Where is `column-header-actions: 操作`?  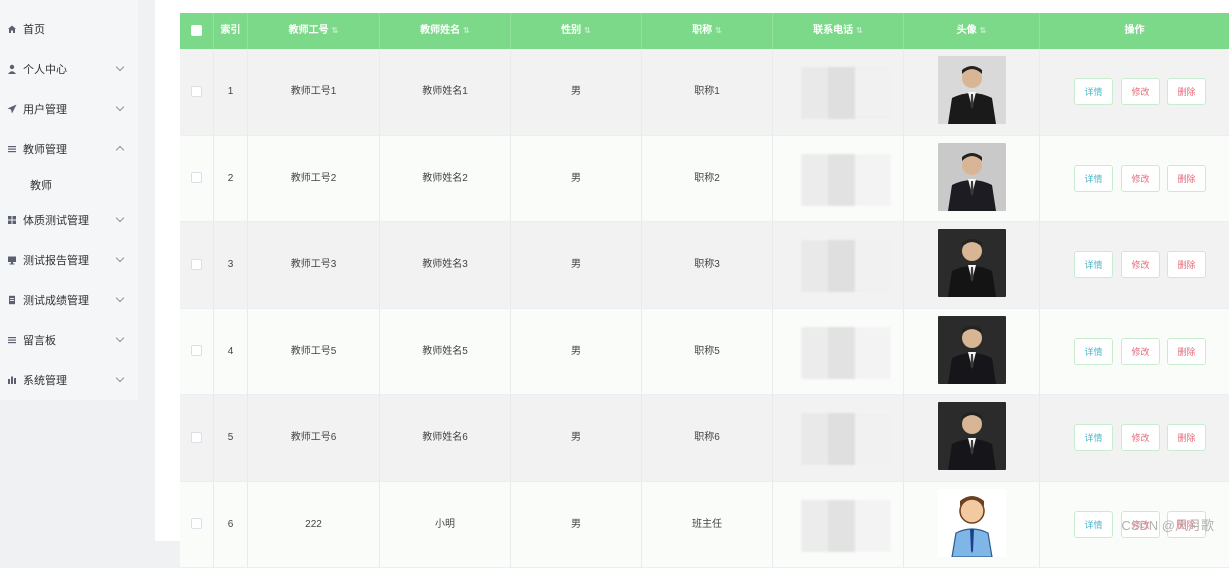
column-header-actions: 操作 is located at coordinates (1134, 31).